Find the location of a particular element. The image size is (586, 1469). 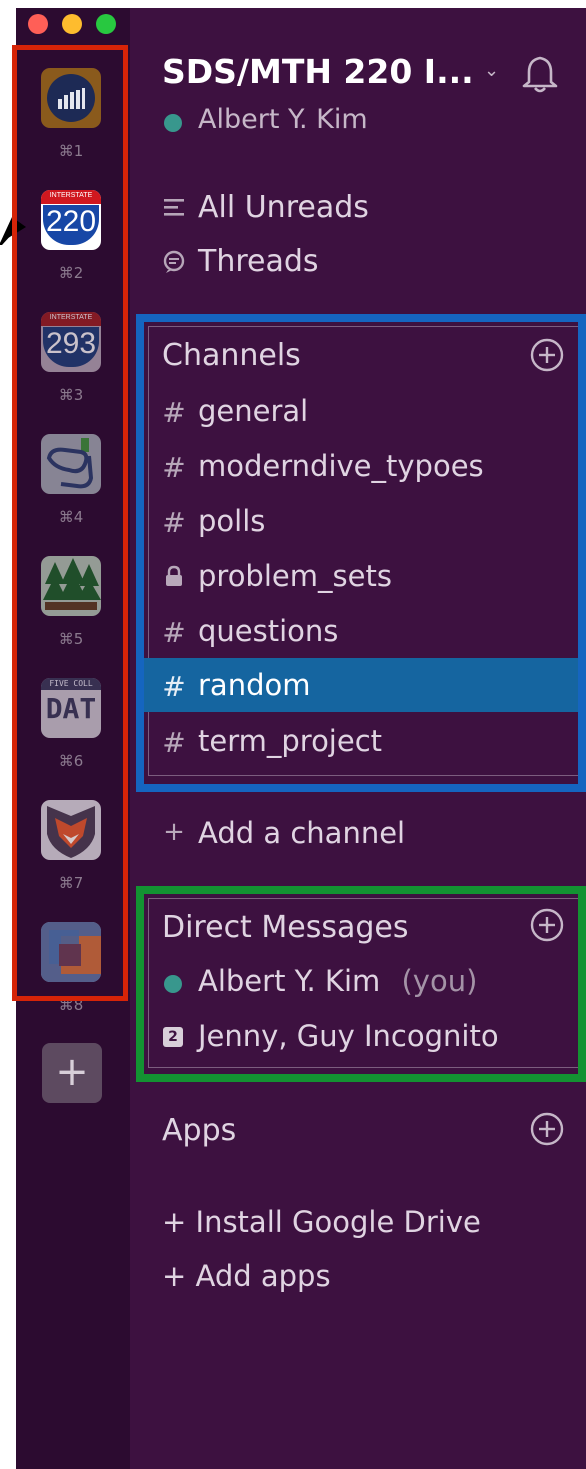

window-zoom-button is located at coordinates (106, 24).